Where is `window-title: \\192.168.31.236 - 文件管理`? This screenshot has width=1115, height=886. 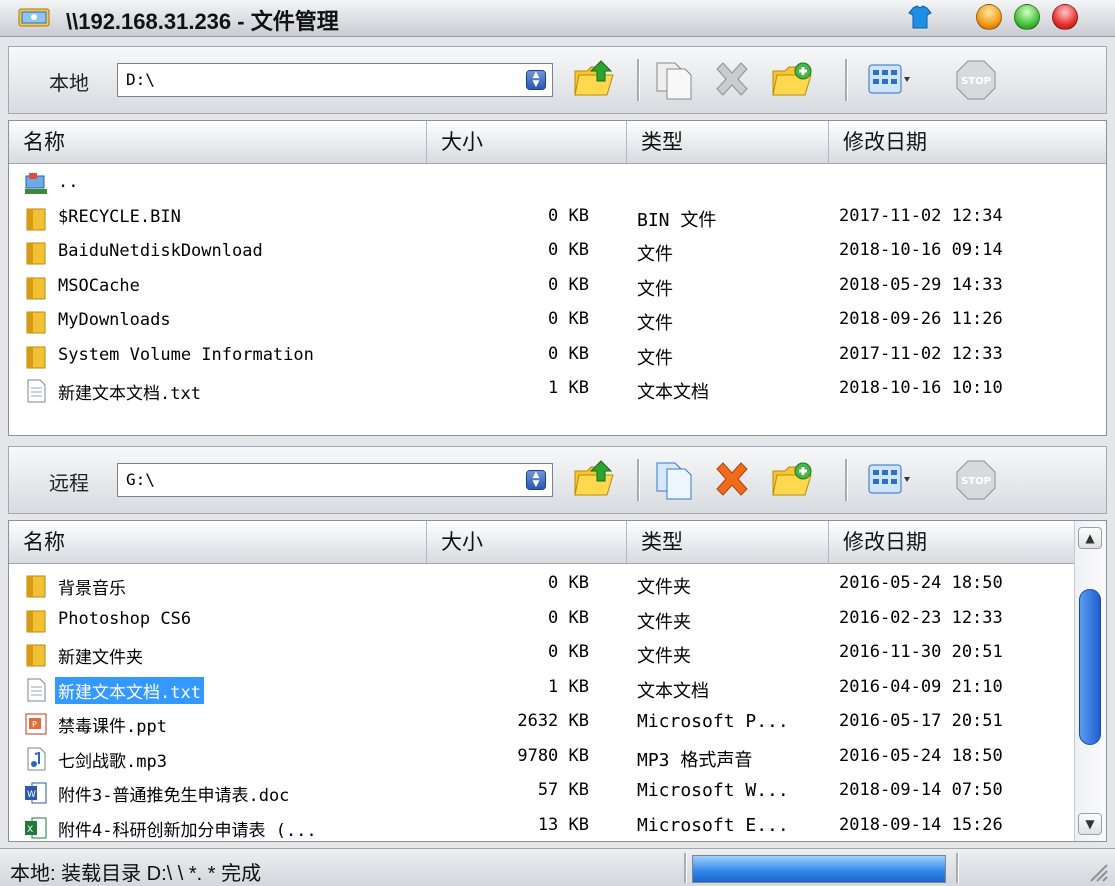 window-title: \\192.168.31.236 - 文件管理 is located at coordinates (202, 21).